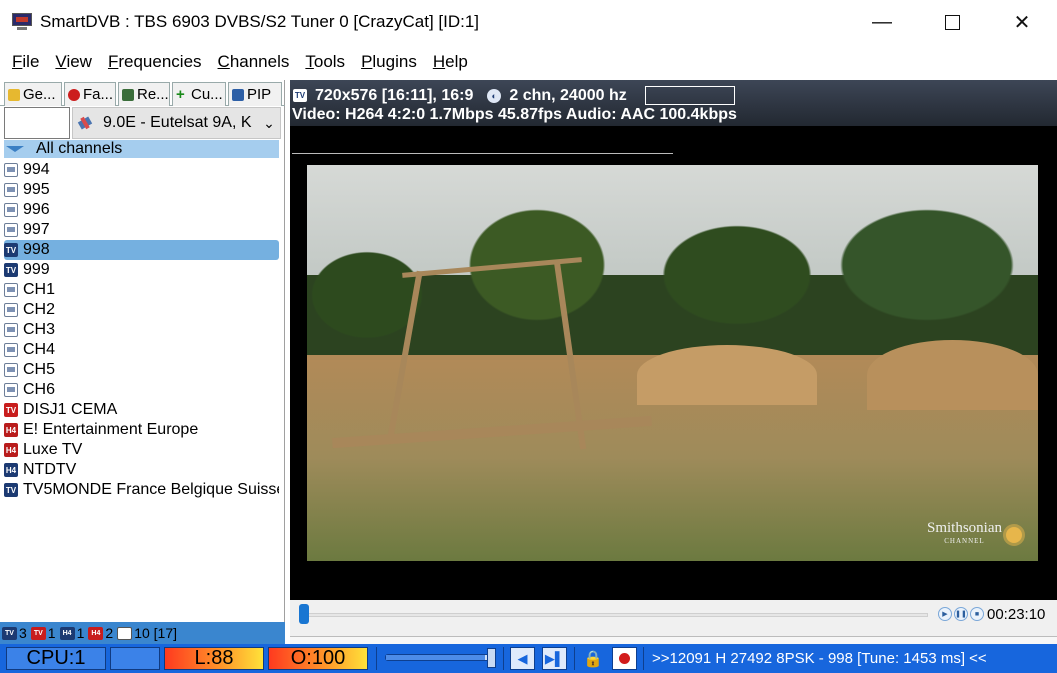  I want to click on maximize-icon, so click(952, 22).